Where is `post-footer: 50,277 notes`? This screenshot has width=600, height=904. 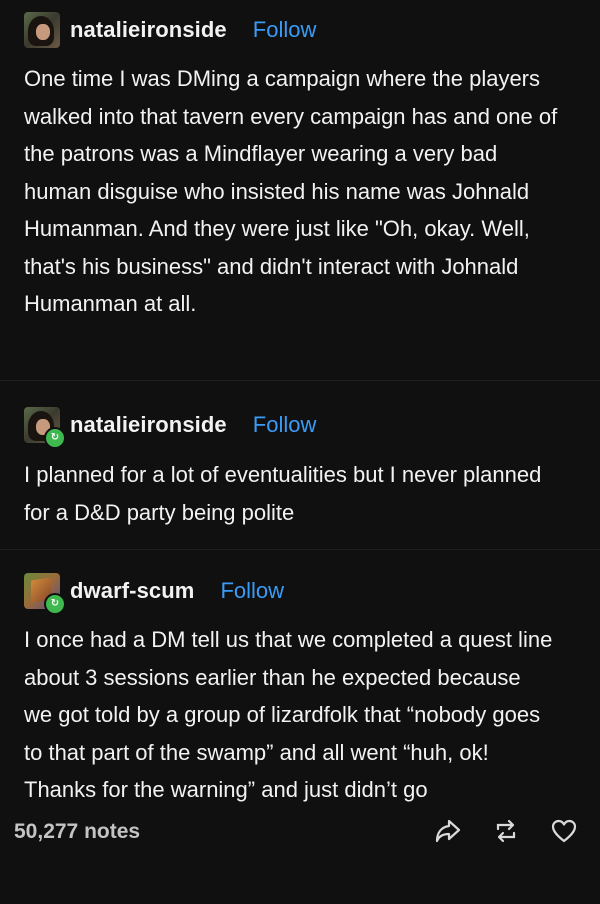
post-footer: 50,277 notes is located at coordinates (300, 831).